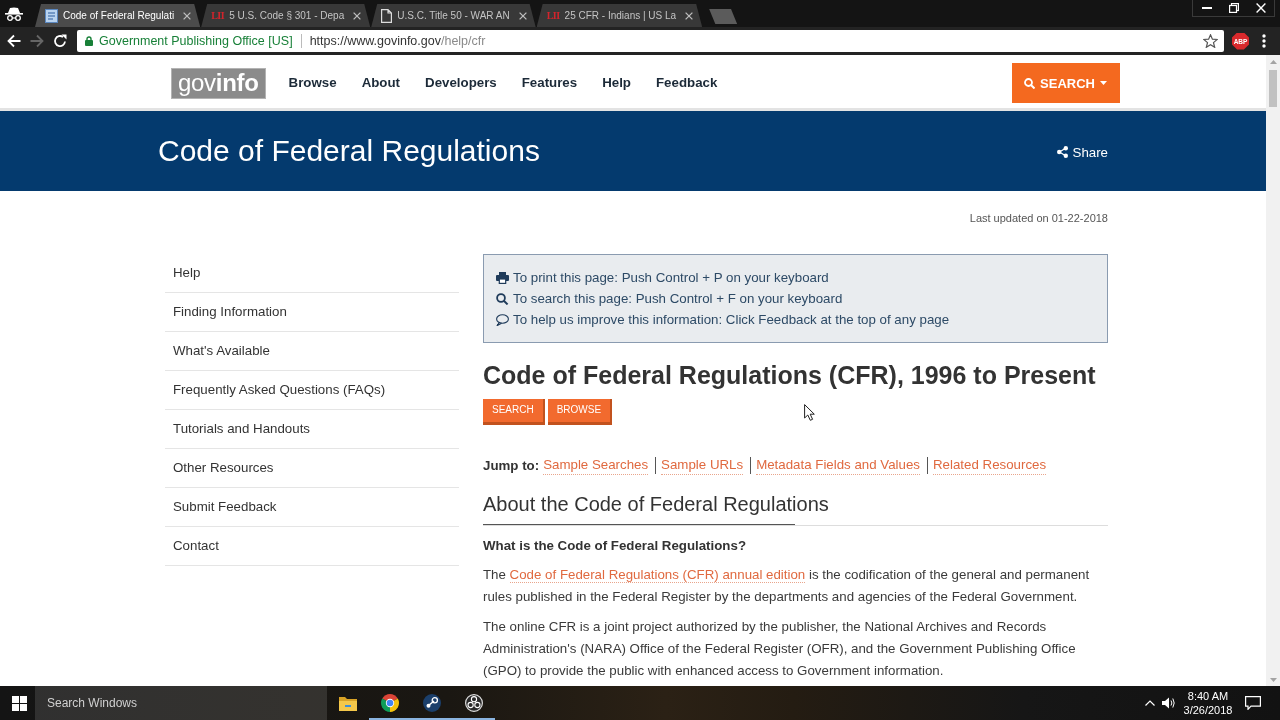  Describe the element at coordinates (381, 82) in the screenshot. I see `nav-link: About` at that location.